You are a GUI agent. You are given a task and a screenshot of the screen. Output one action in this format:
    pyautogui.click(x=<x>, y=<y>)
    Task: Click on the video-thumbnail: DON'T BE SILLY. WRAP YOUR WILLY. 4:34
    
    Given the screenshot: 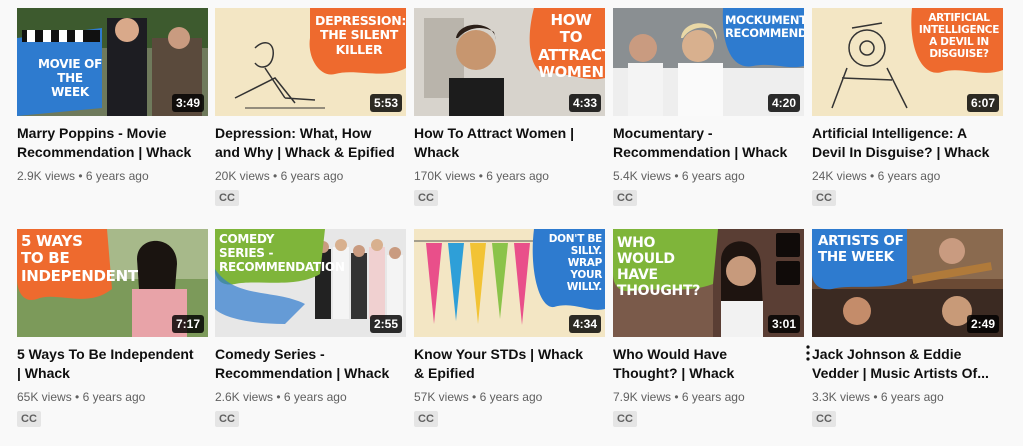 What is the action you would take?
    pyautogui.click(x=509, y=283)
    